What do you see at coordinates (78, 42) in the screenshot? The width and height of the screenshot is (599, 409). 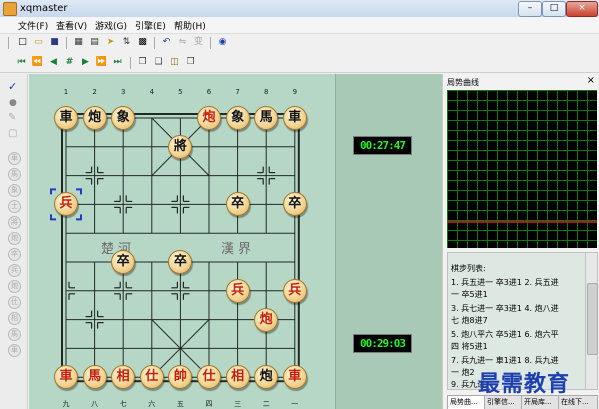 I see `board-setup-icon: ▦` at bounding box center [78, 42].